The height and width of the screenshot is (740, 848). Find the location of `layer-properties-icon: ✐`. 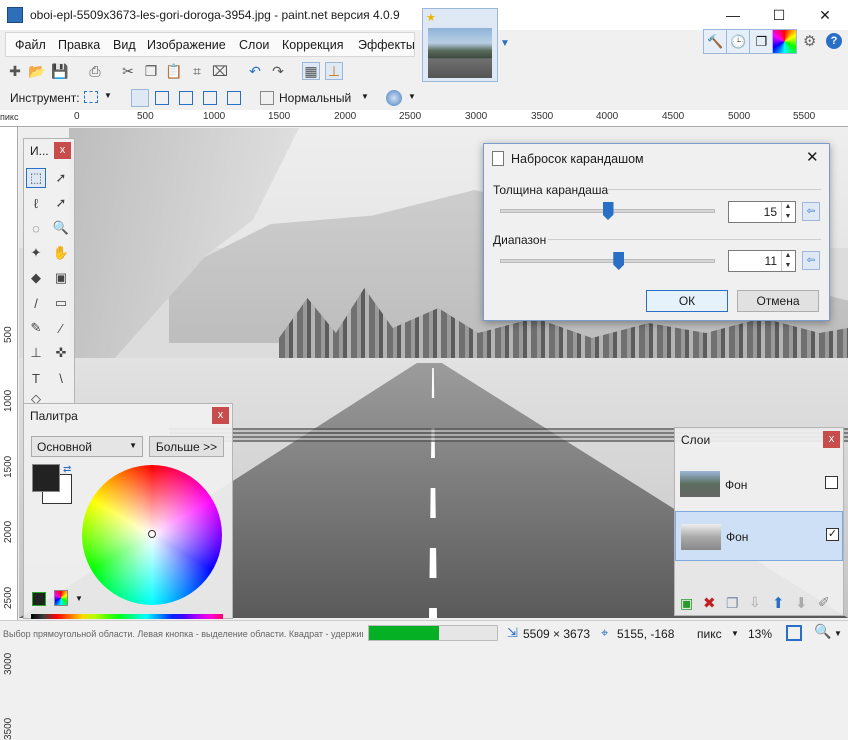

layer-properties-icon: ✐ is located at coordinates (824, 602).